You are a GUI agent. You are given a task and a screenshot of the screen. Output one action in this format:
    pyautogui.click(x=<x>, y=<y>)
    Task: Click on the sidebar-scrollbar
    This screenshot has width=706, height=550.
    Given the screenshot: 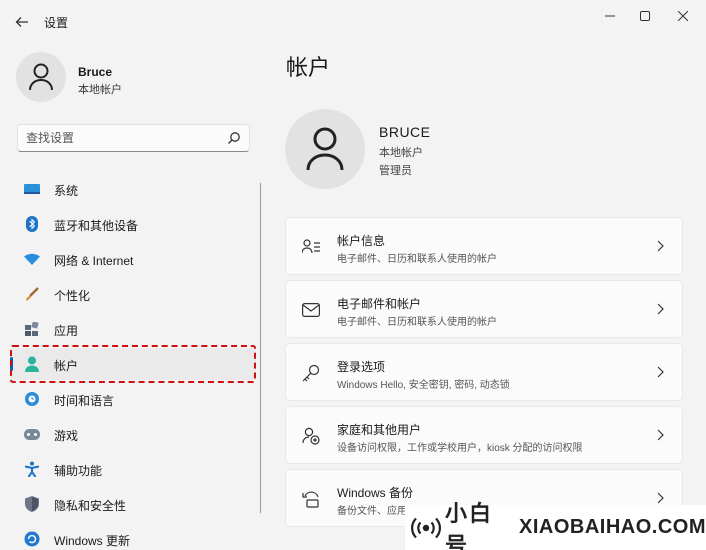 What is the action you would take?
    pyautogui.click(x=260, y=348)
    